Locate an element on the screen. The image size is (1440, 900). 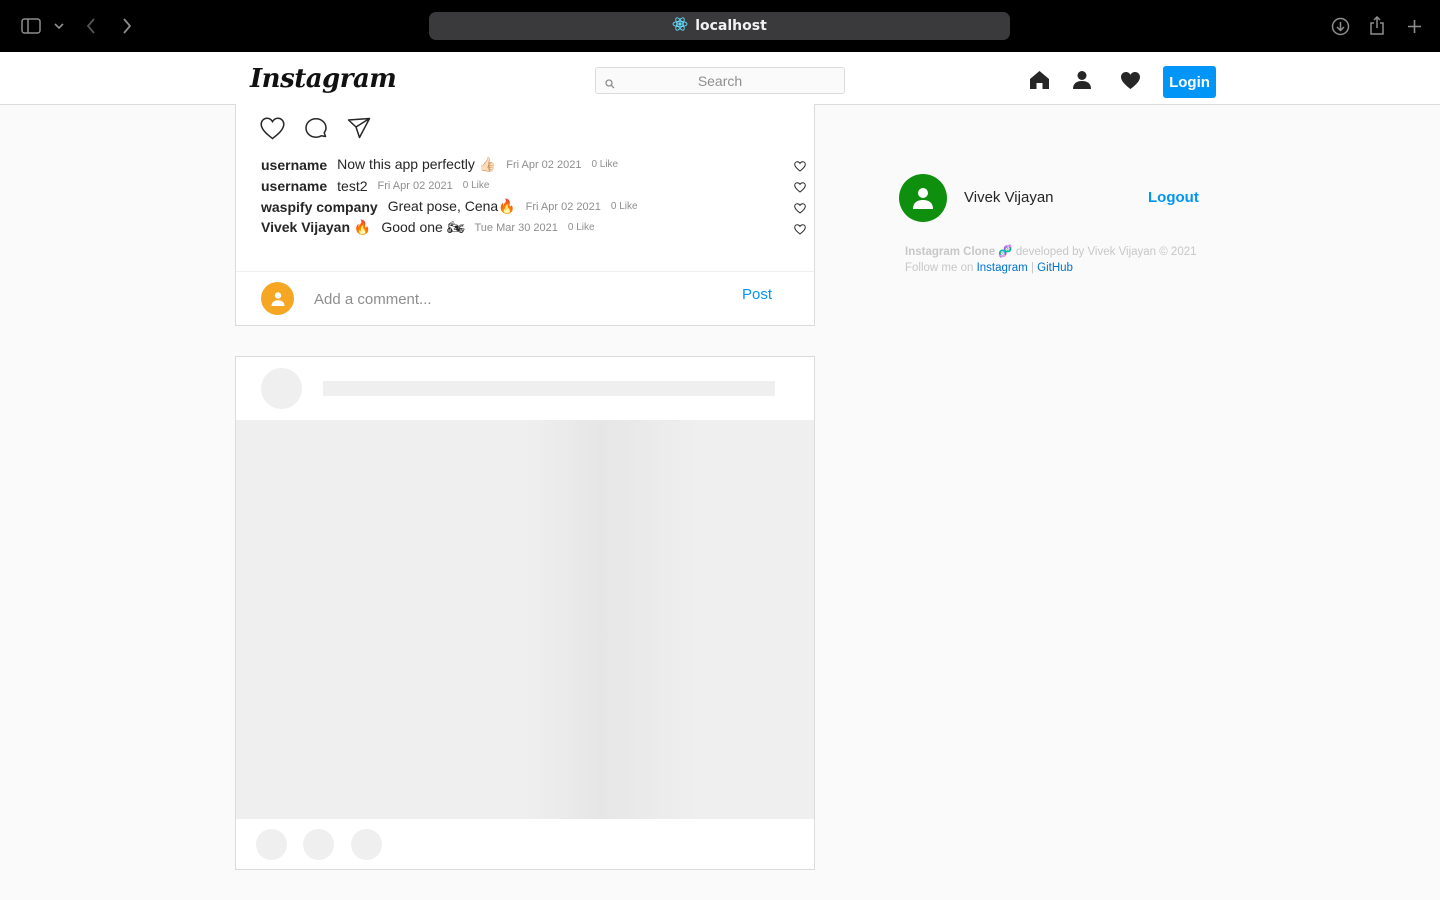
profile-avatar is located at coordinates (923, 198).